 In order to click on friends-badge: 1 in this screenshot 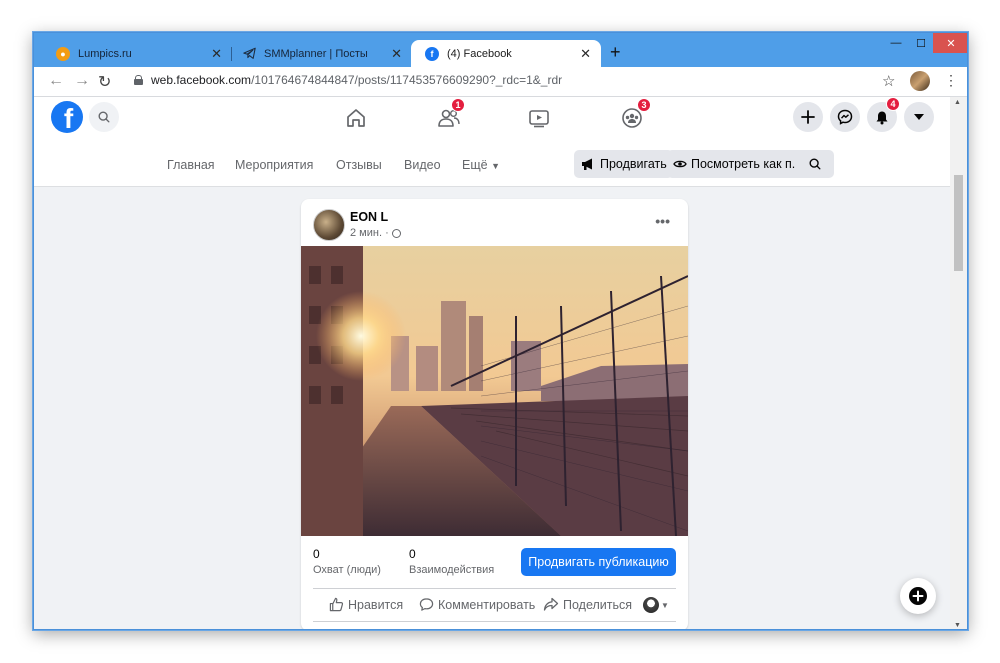, I will do `click(458, 105)`.